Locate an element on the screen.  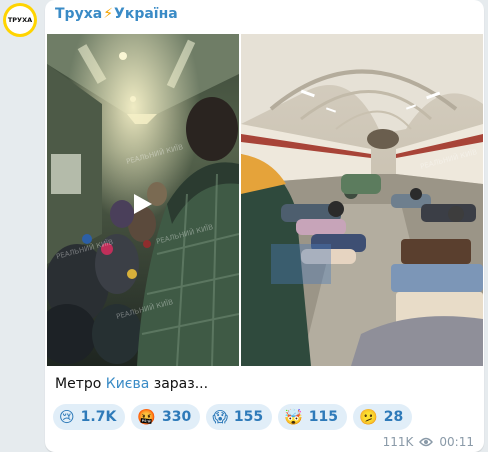
channel-name-part1: Труха is located at coordinates (79, 14).